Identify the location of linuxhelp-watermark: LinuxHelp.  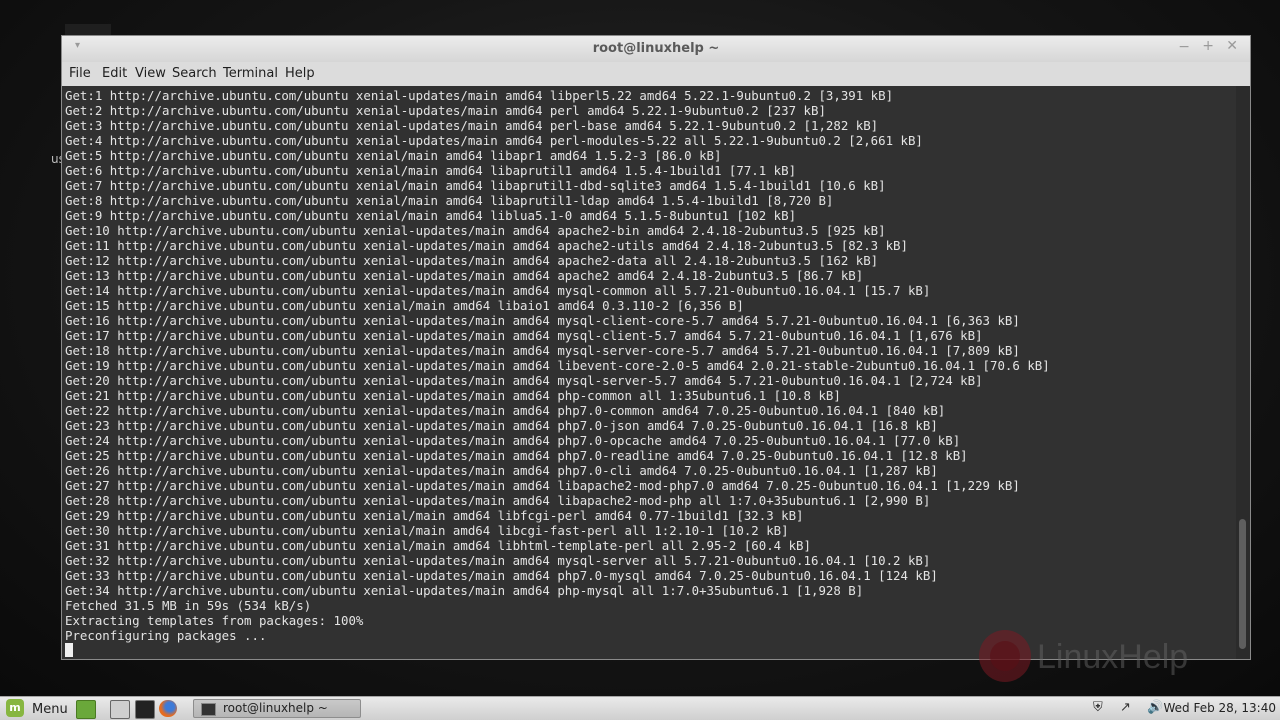
(1083, 656).